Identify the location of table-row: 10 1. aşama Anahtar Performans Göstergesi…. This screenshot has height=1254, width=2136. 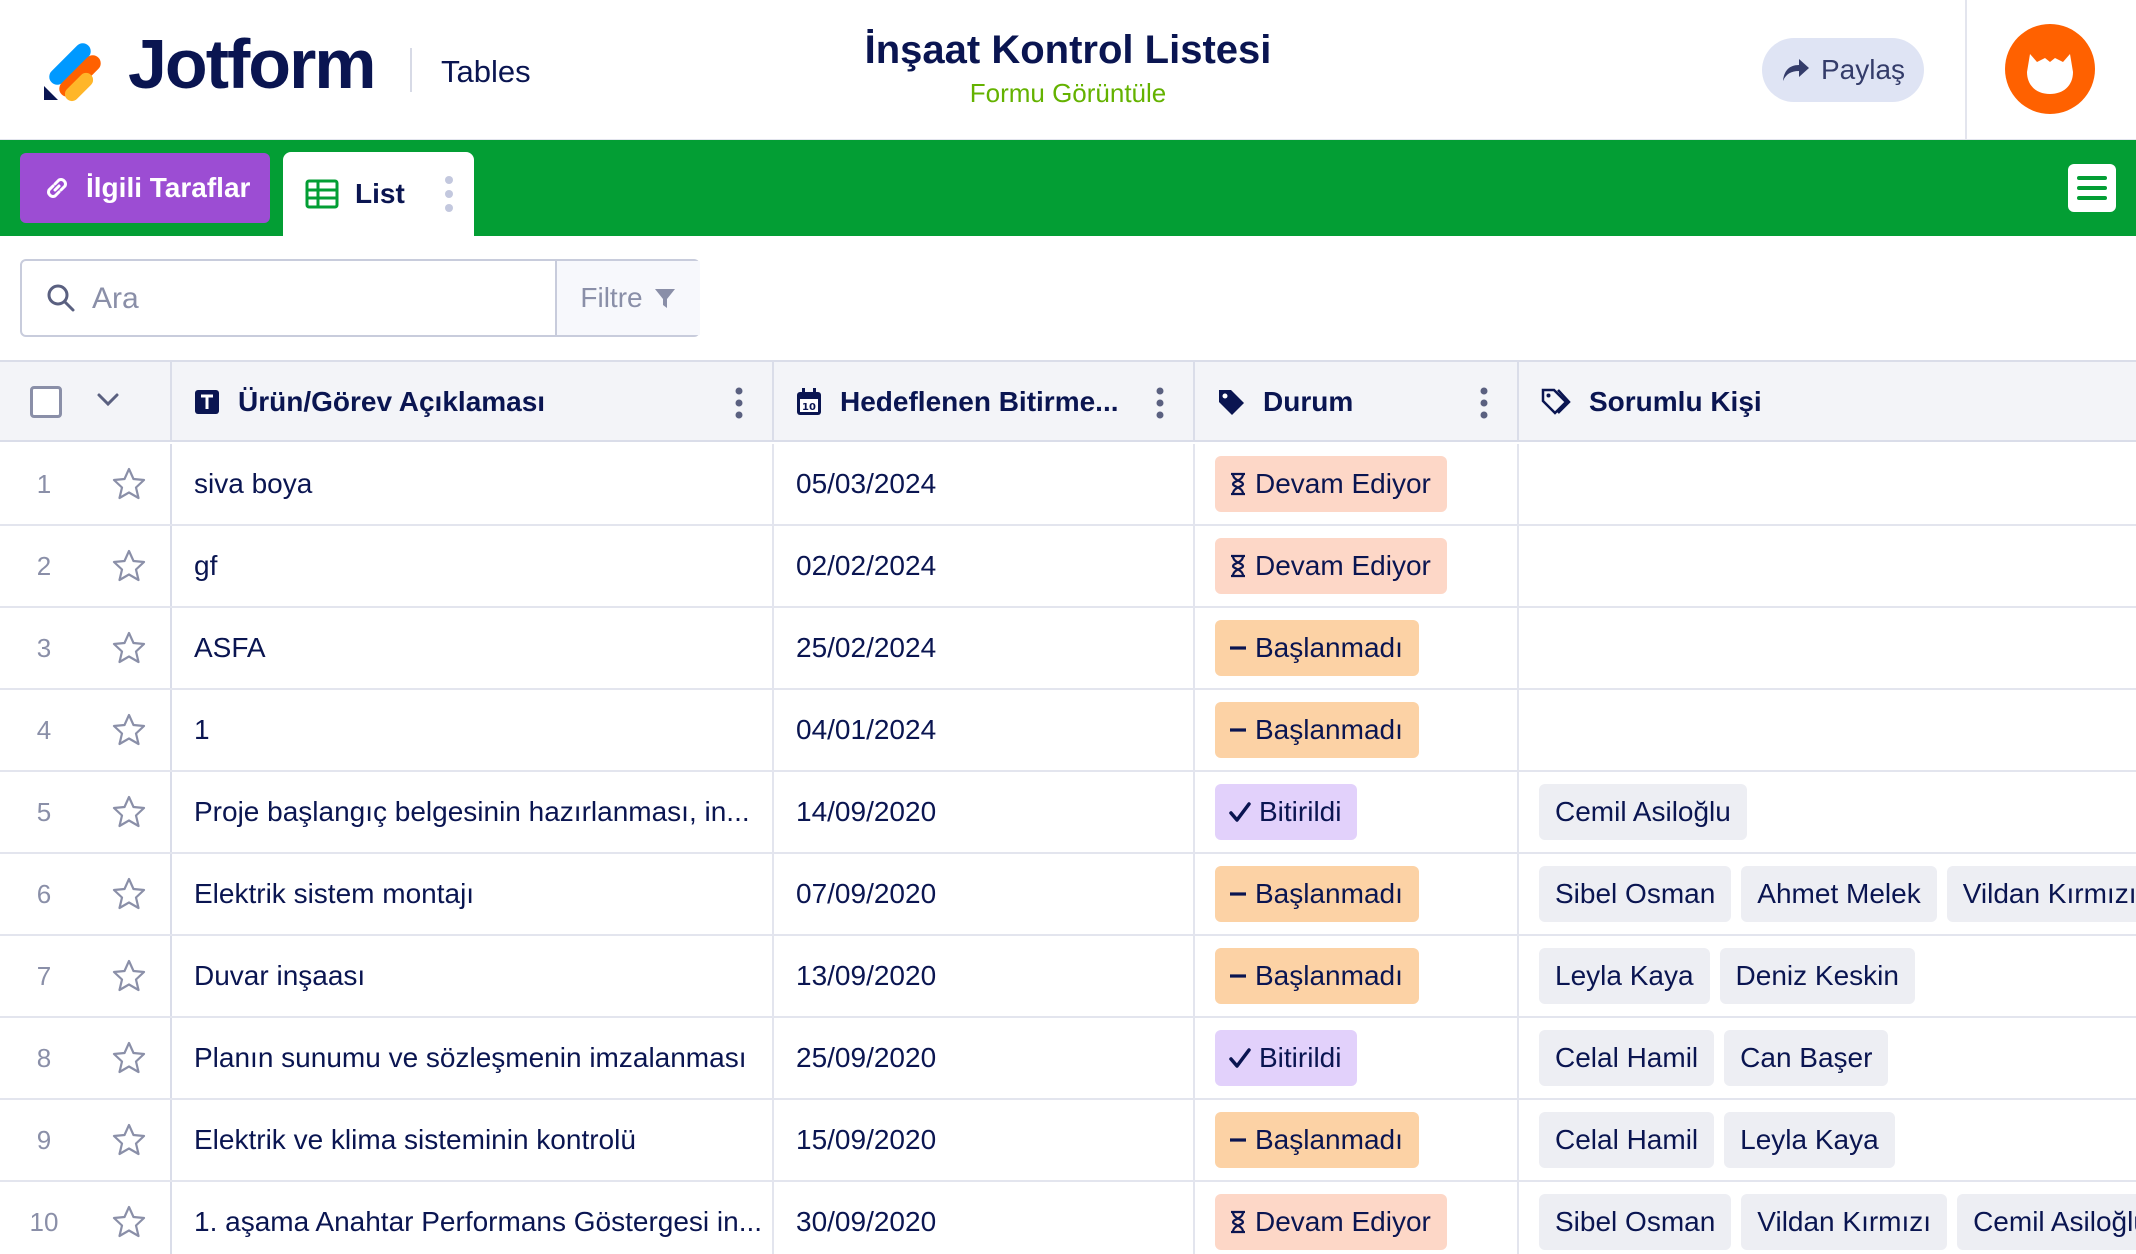
(1068, 1218).